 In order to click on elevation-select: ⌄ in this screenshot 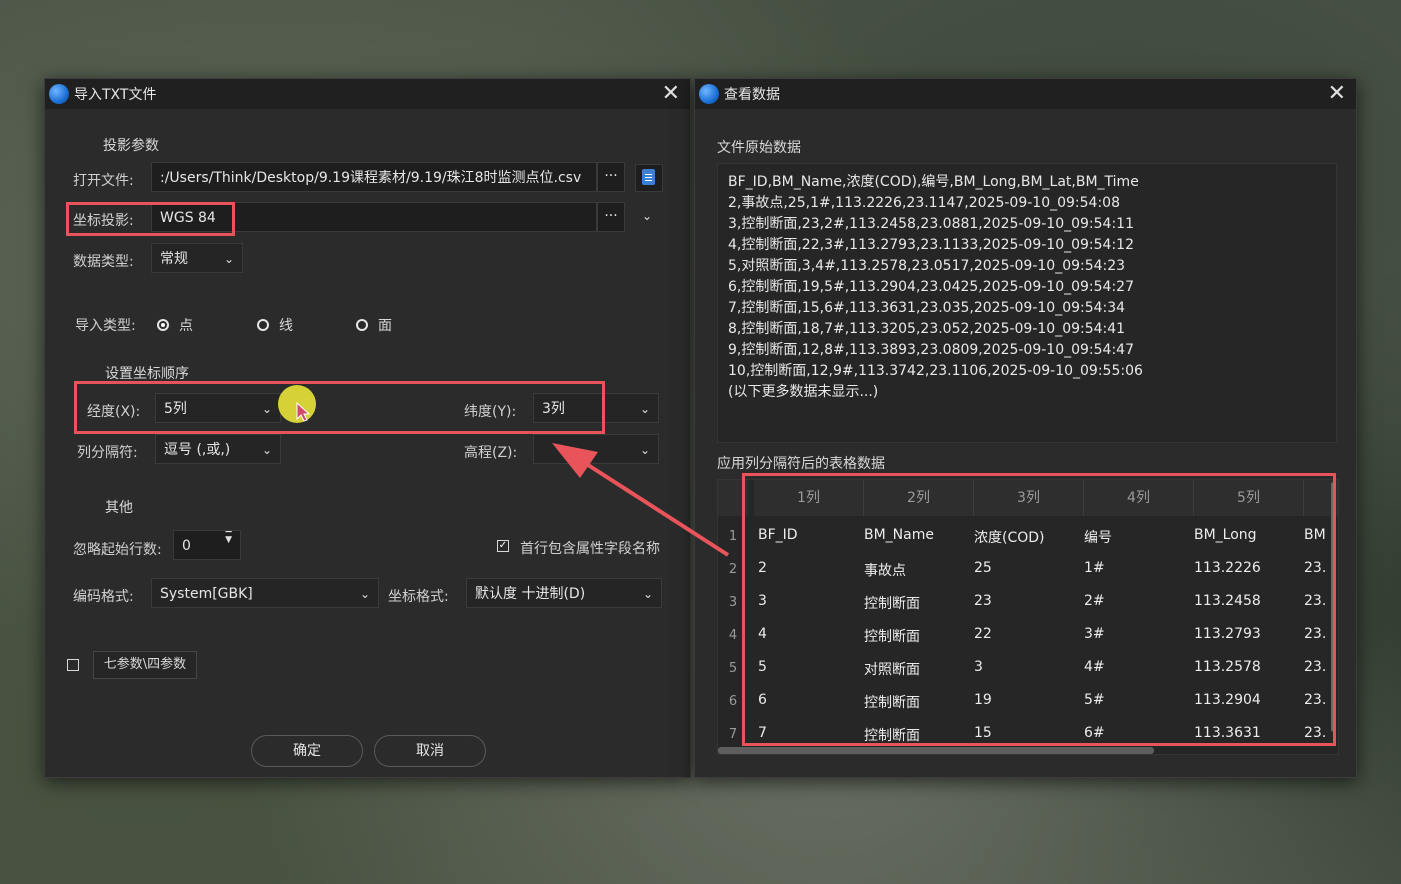, I will do `click(596, 449)`.